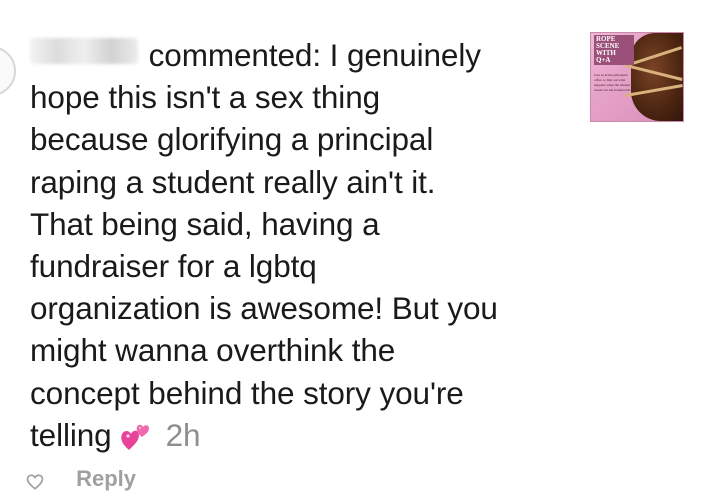 The image size is (712, 497). I want to click on heart-icon, so click(35, 481).